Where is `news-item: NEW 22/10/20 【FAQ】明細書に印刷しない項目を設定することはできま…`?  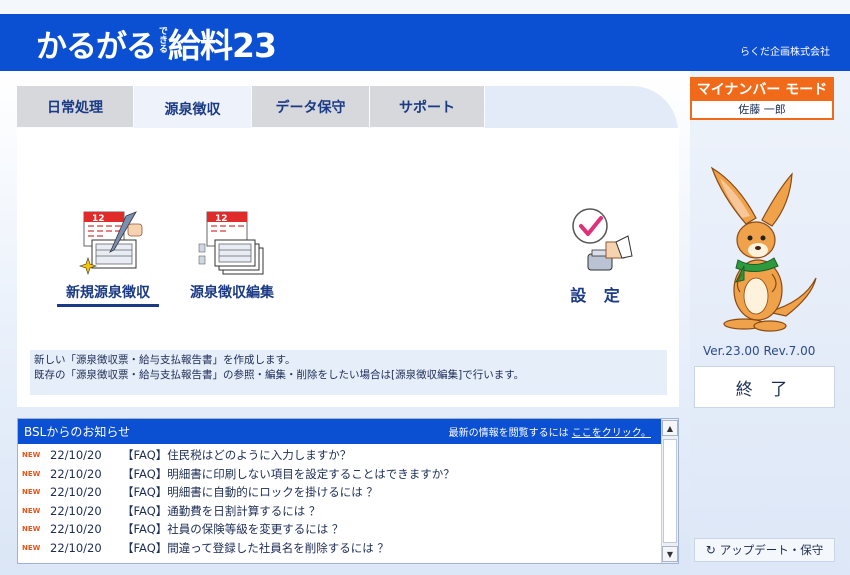 news-item: NEW 22/10/20 【FAQ】明細書に印刷しない項目を設定することはできま… is located at coordinates (348, 474).